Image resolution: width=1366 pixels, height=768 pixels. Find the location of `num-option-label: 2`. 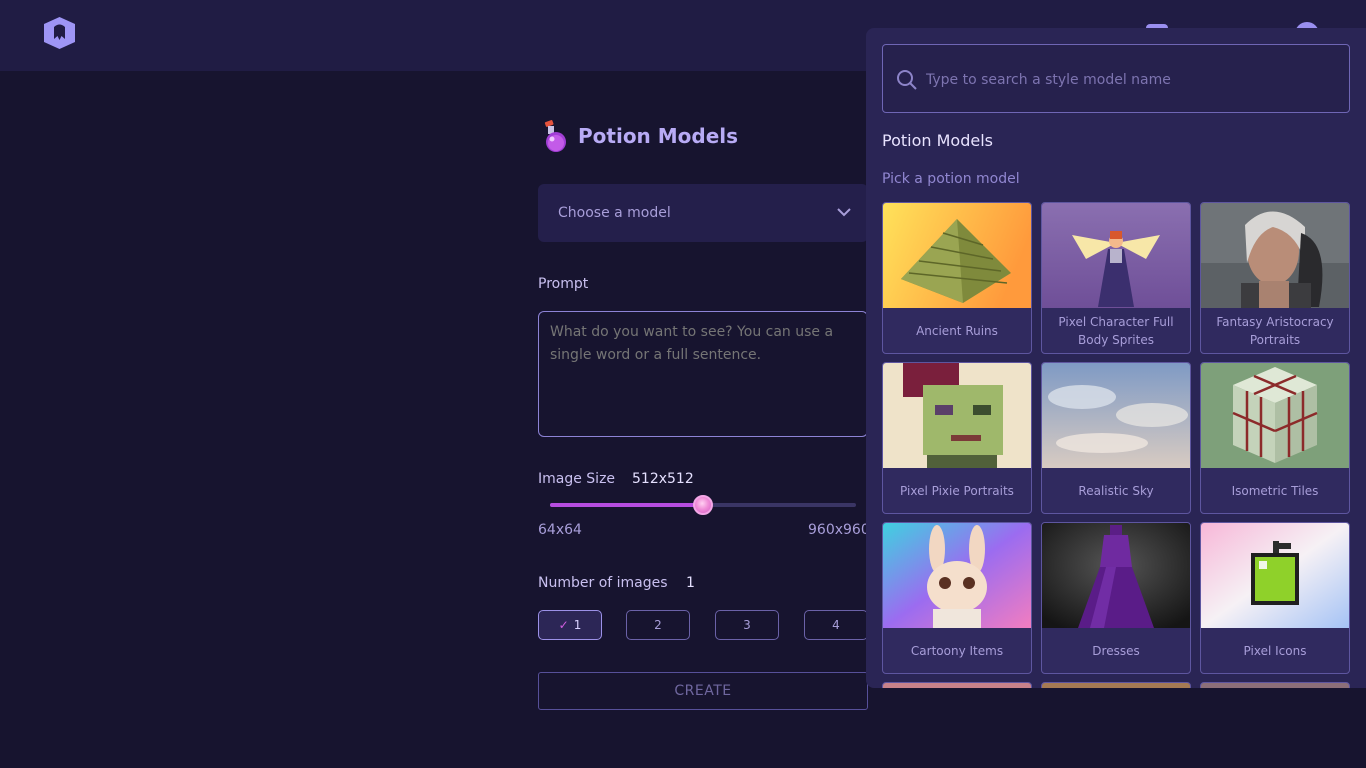

num-option-label: 2 is located at coordinates (658, 625).